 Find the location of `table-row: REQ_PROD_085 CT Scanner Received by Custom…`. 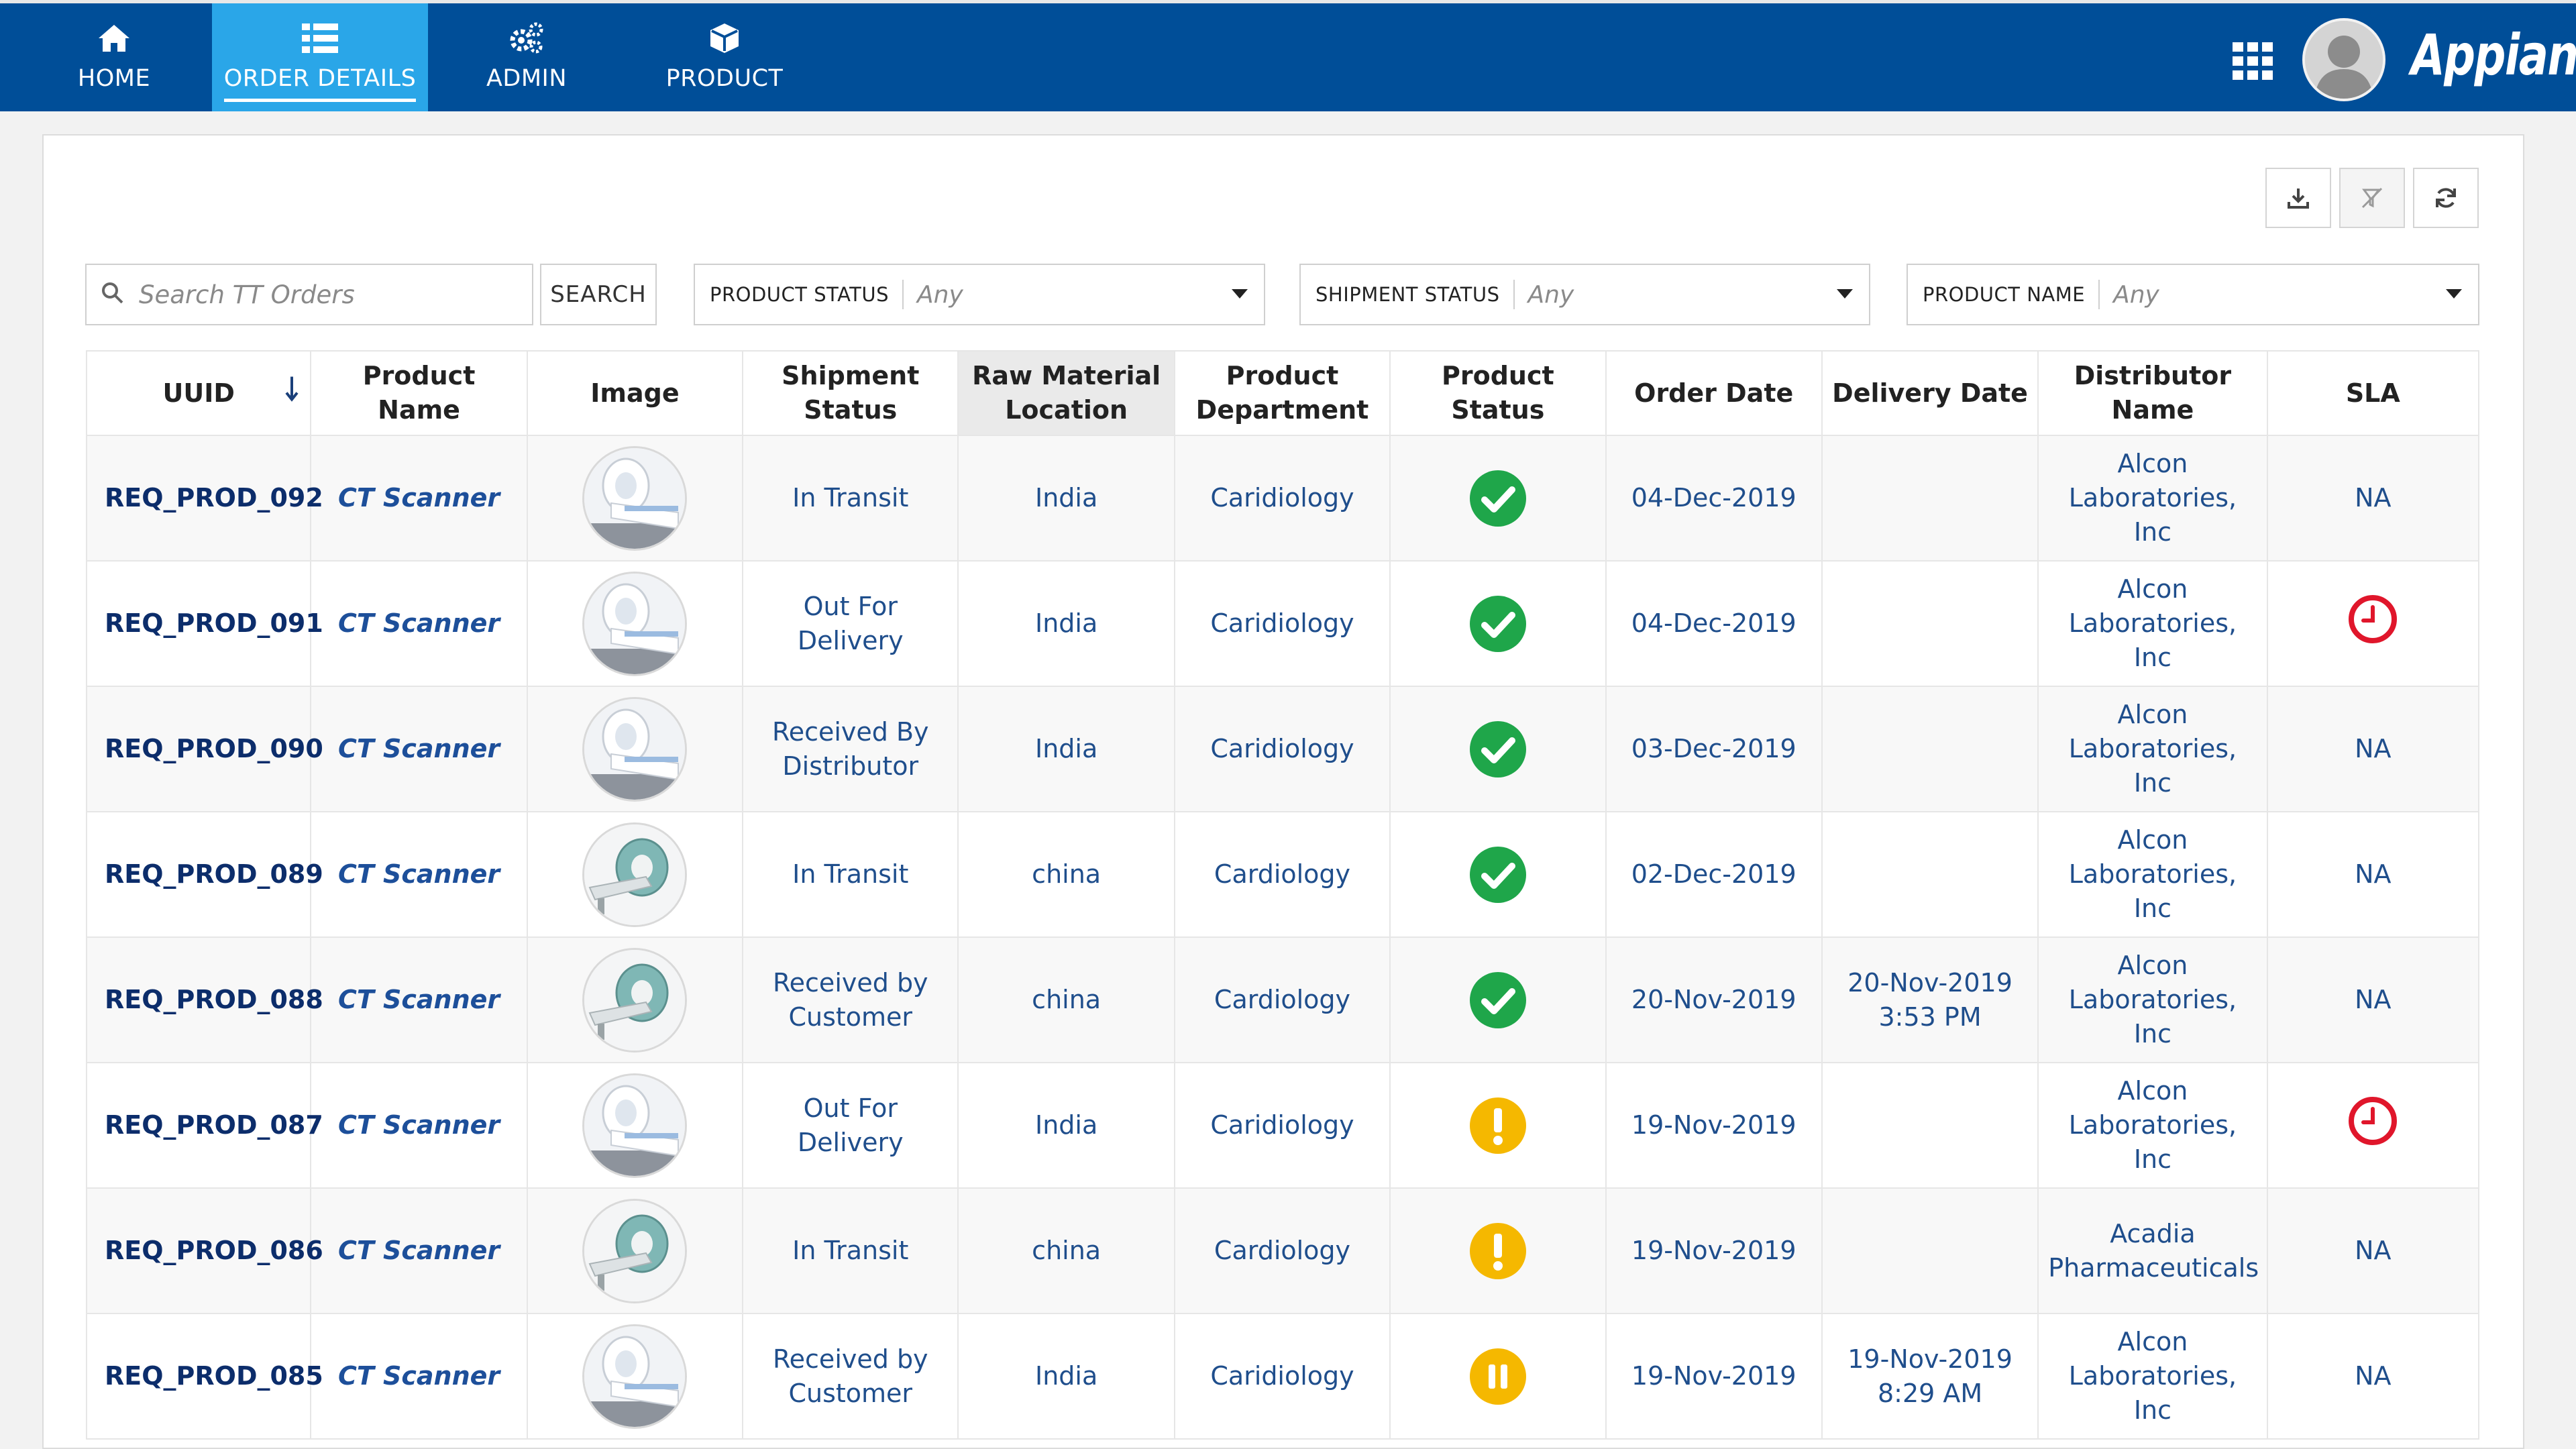

table-row: REQ_PROD_085 CT Scanner Received by Custom… is located at coordinates (1282, 1376).